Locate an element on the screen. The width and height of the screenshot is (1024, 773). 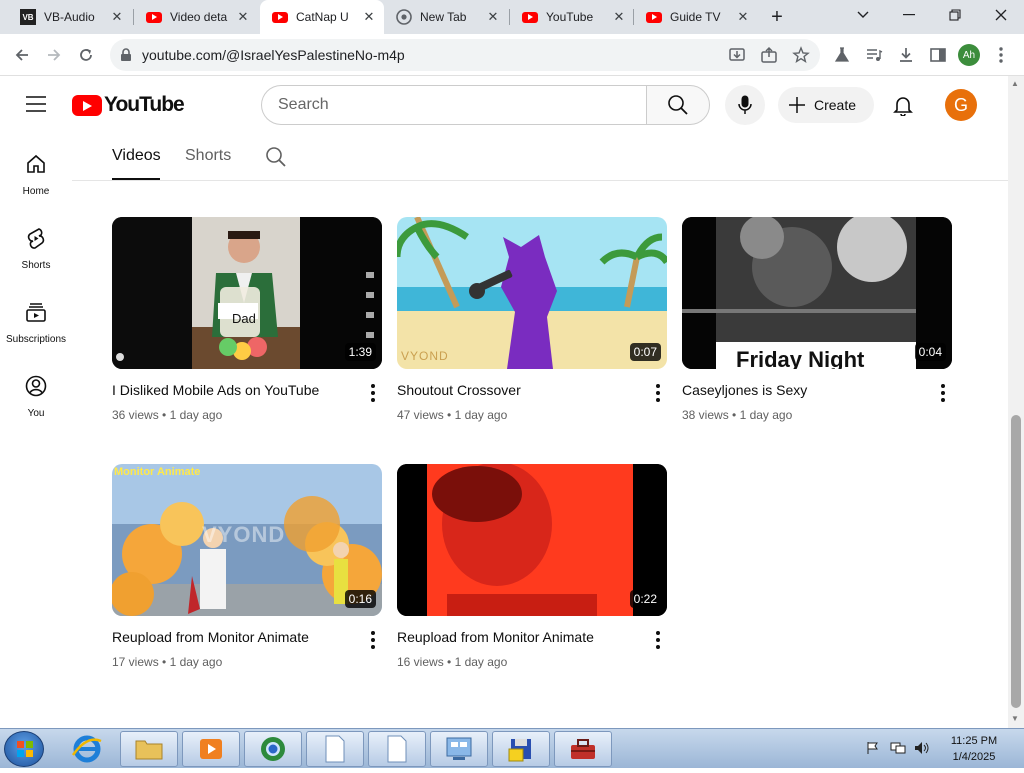
download-icon is located at coordinates (906, 57).